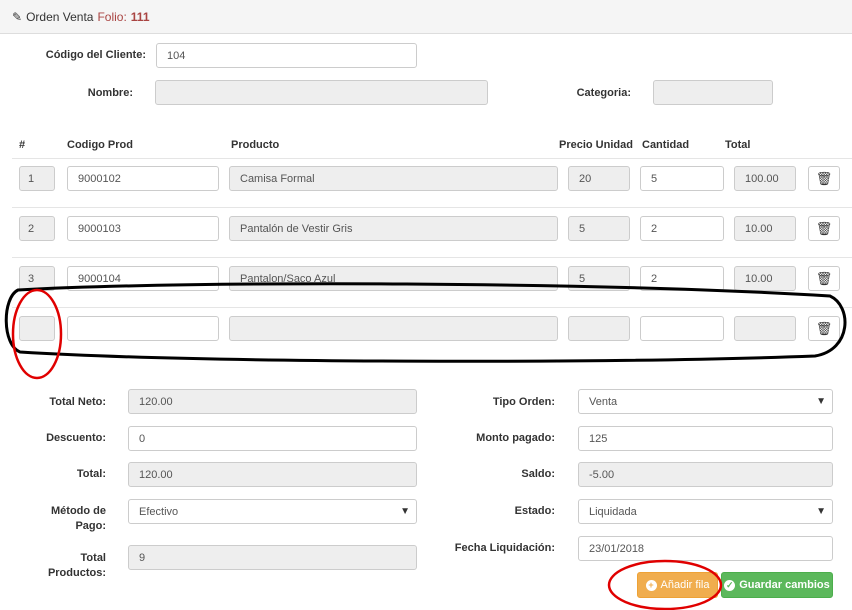 This screenshot has width=852, height=610. What do you see at coordinates (713, 92) in the screenshot?
I see `categoria-input` at bounding box center [713, 92].